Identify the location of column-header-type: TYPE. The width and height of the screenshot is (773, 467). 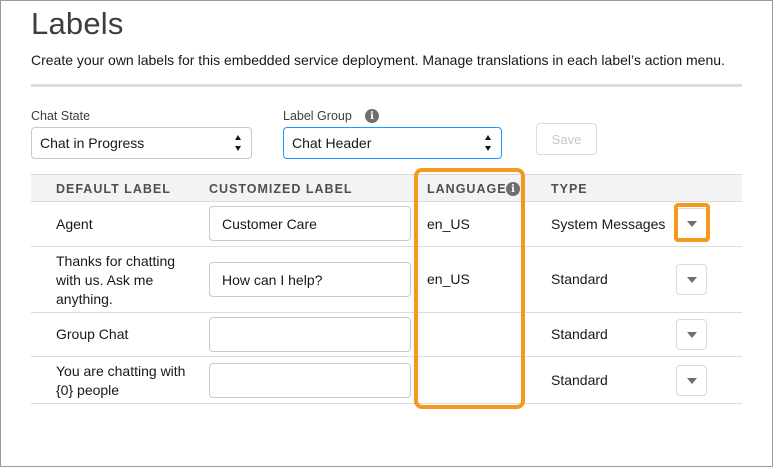
(569, 189).